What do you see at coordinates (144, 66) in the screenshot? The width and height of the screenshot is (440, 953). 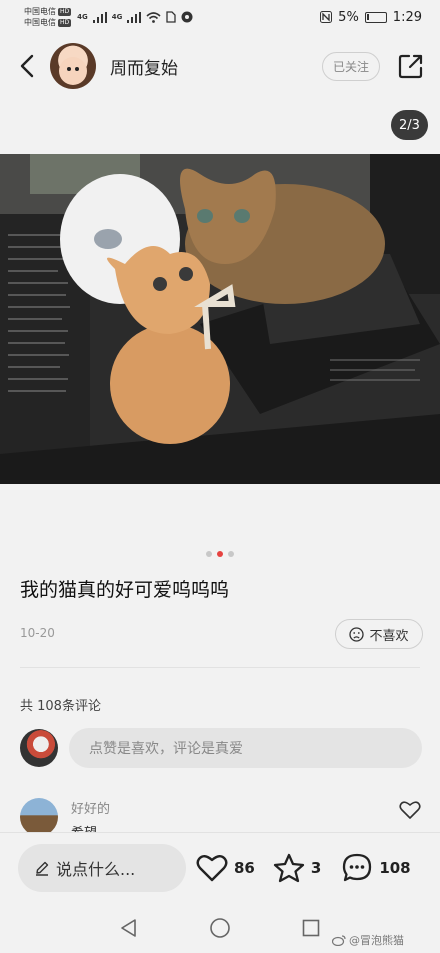 I see `author-name: 周而复始` at bounding box center [144, 66].